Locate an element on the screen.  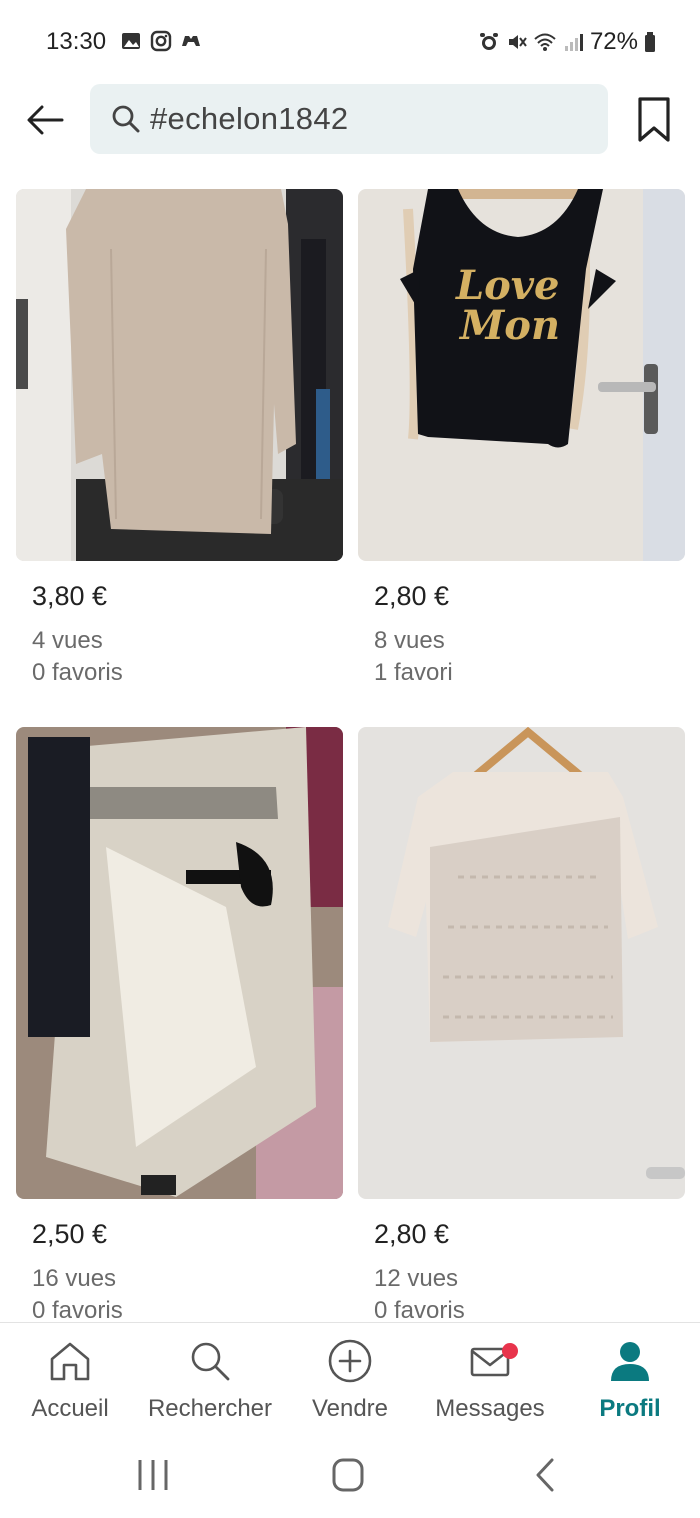
system-back-button is located at coordinates (545, 1476).